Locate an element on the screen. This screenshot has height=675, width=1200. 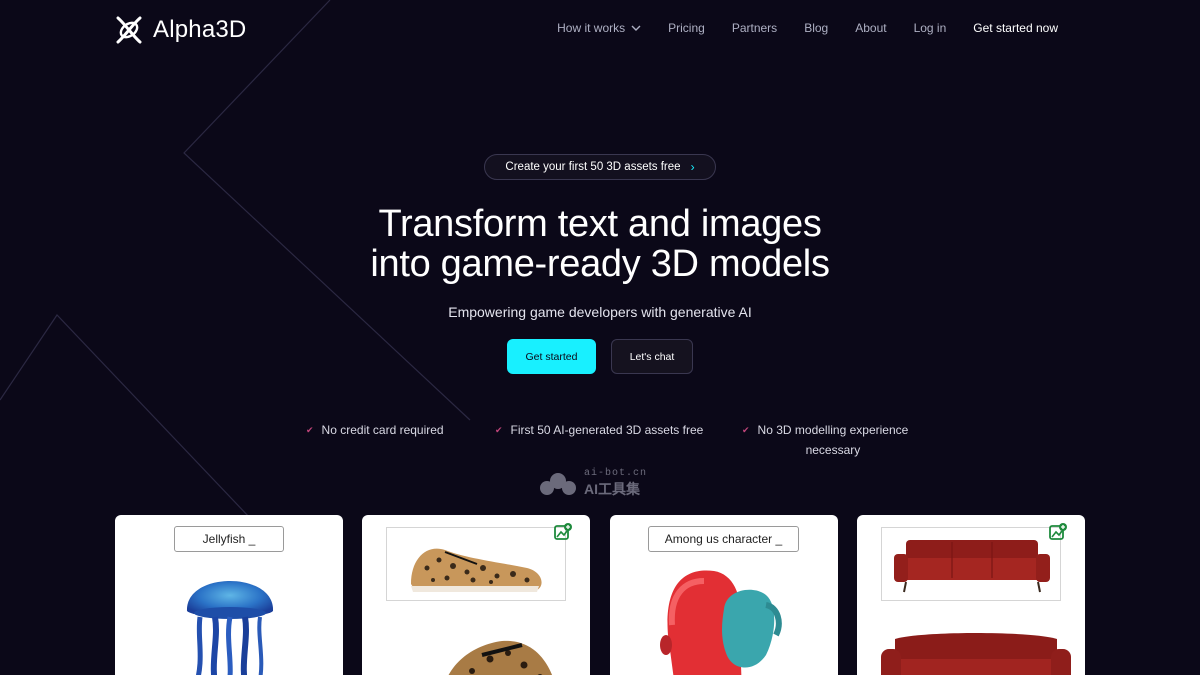
nav-about: About is located at coordinates (870, 28).